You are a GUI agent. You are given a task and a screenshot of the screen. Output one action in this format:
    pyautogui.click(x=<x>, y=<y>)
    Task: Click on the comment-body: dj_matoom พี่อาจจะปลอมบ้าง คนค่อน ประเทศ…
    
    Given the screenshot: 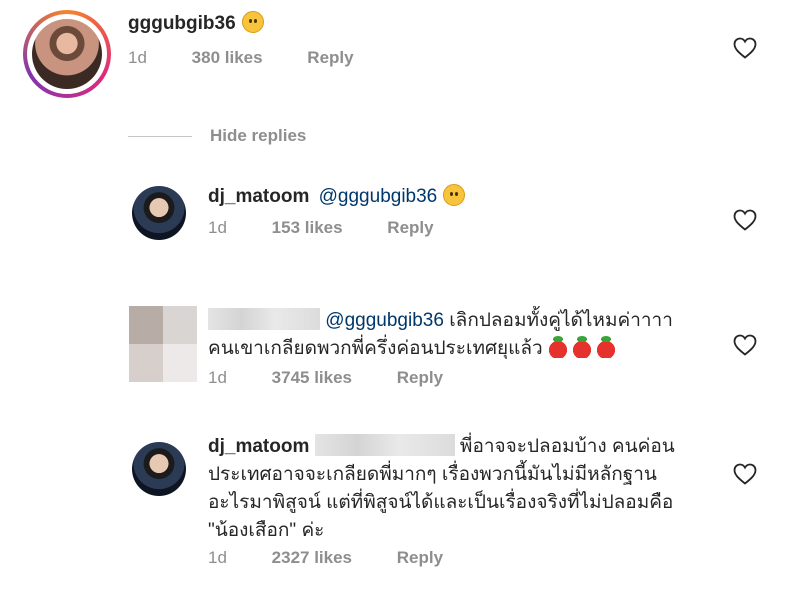 What is the action you would take?
    pyautogui.click(x=468, y=489)
    